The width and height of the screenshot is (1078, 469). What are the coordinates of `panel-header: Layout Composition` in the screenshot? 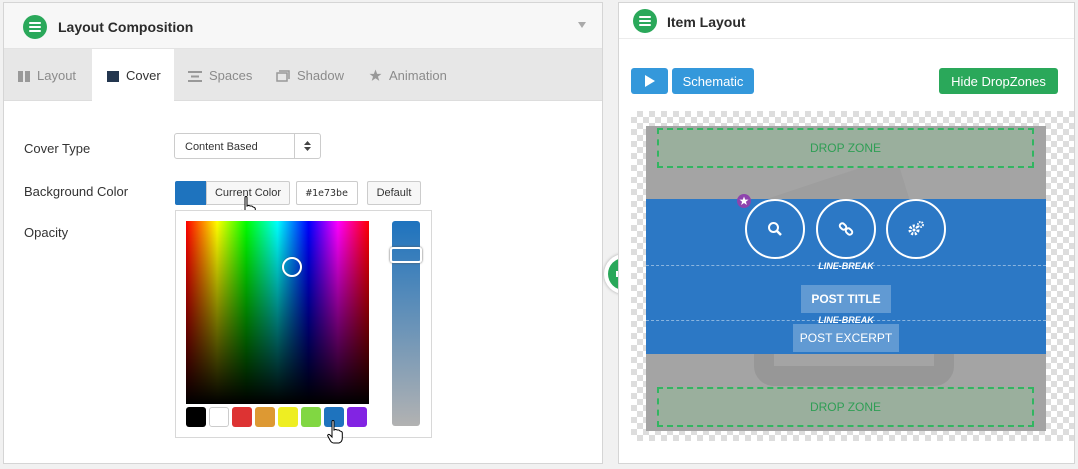 It's located at (303, 26).